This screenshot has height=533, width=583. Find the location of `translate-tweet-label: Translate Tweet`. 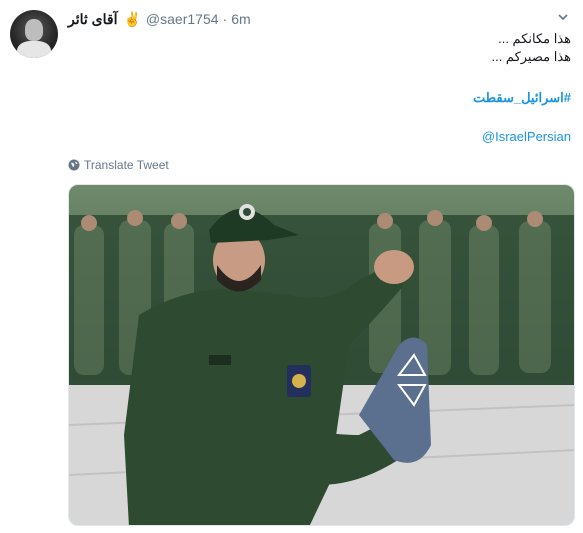

translate-tweet-label: Translate Tweet is located at coordinates (126, 165).